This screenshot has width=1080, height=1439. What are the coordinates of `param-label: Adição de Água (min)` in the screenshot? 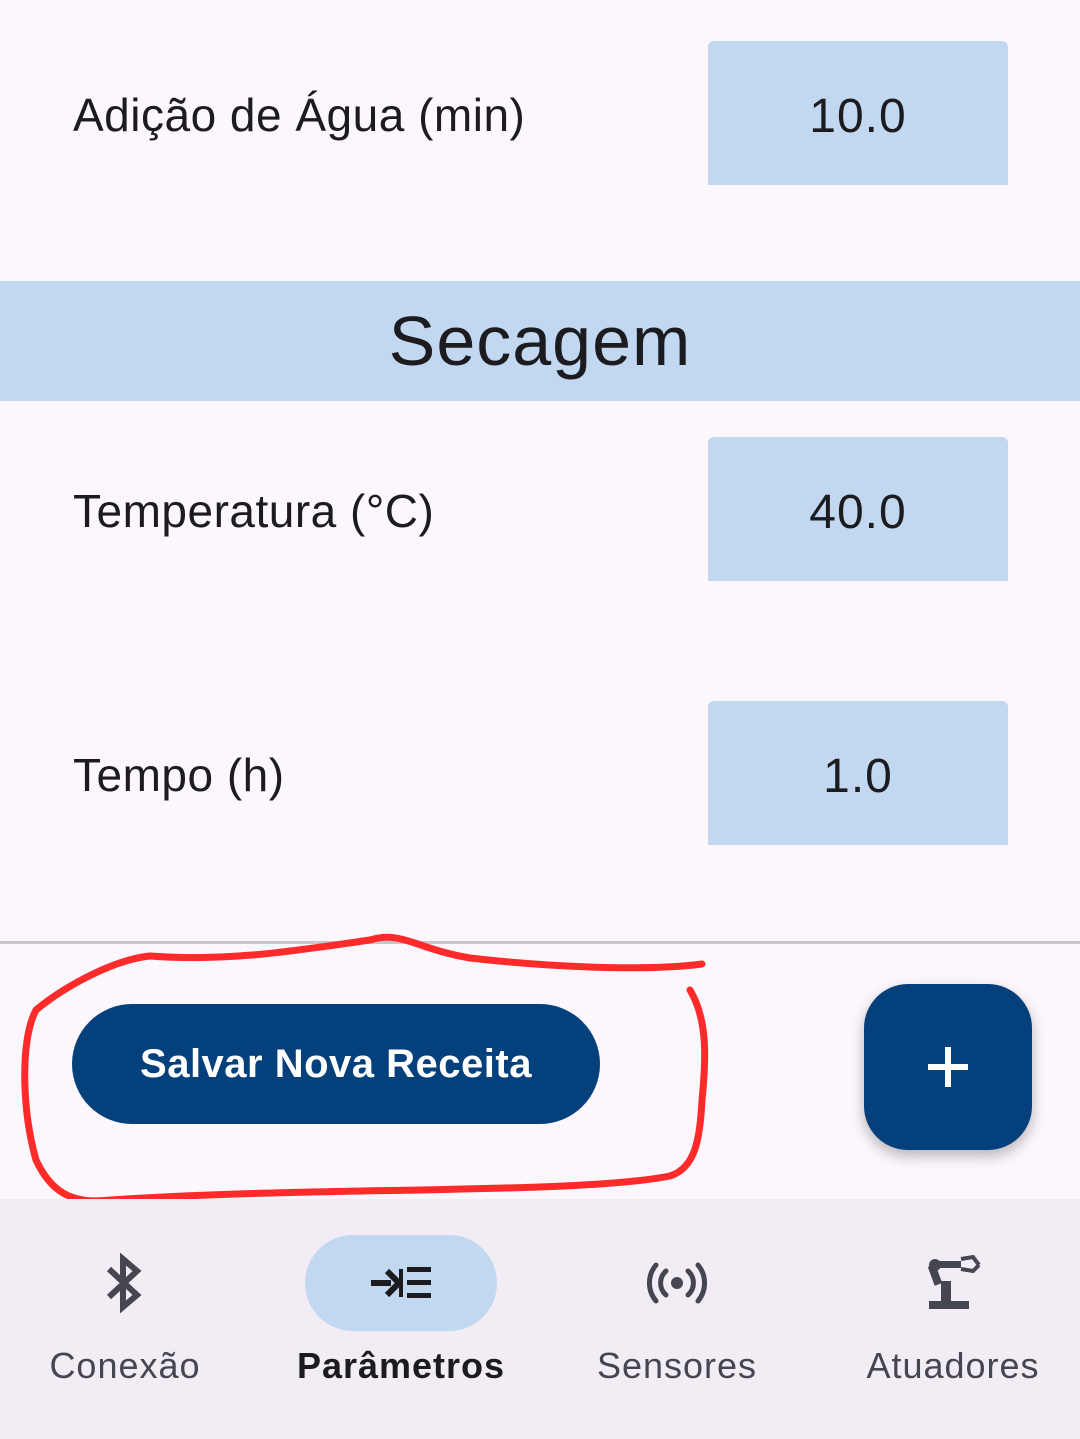 It's located at (299, 115).